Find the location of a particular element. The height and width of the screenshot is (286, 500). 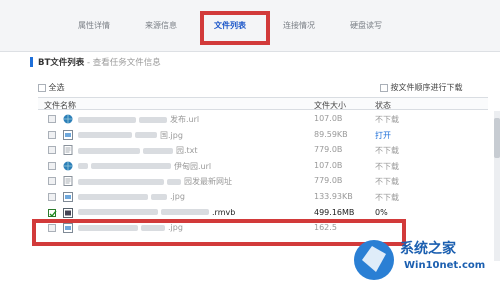

scrollbar-thumb is located at coordinates (497, 138).